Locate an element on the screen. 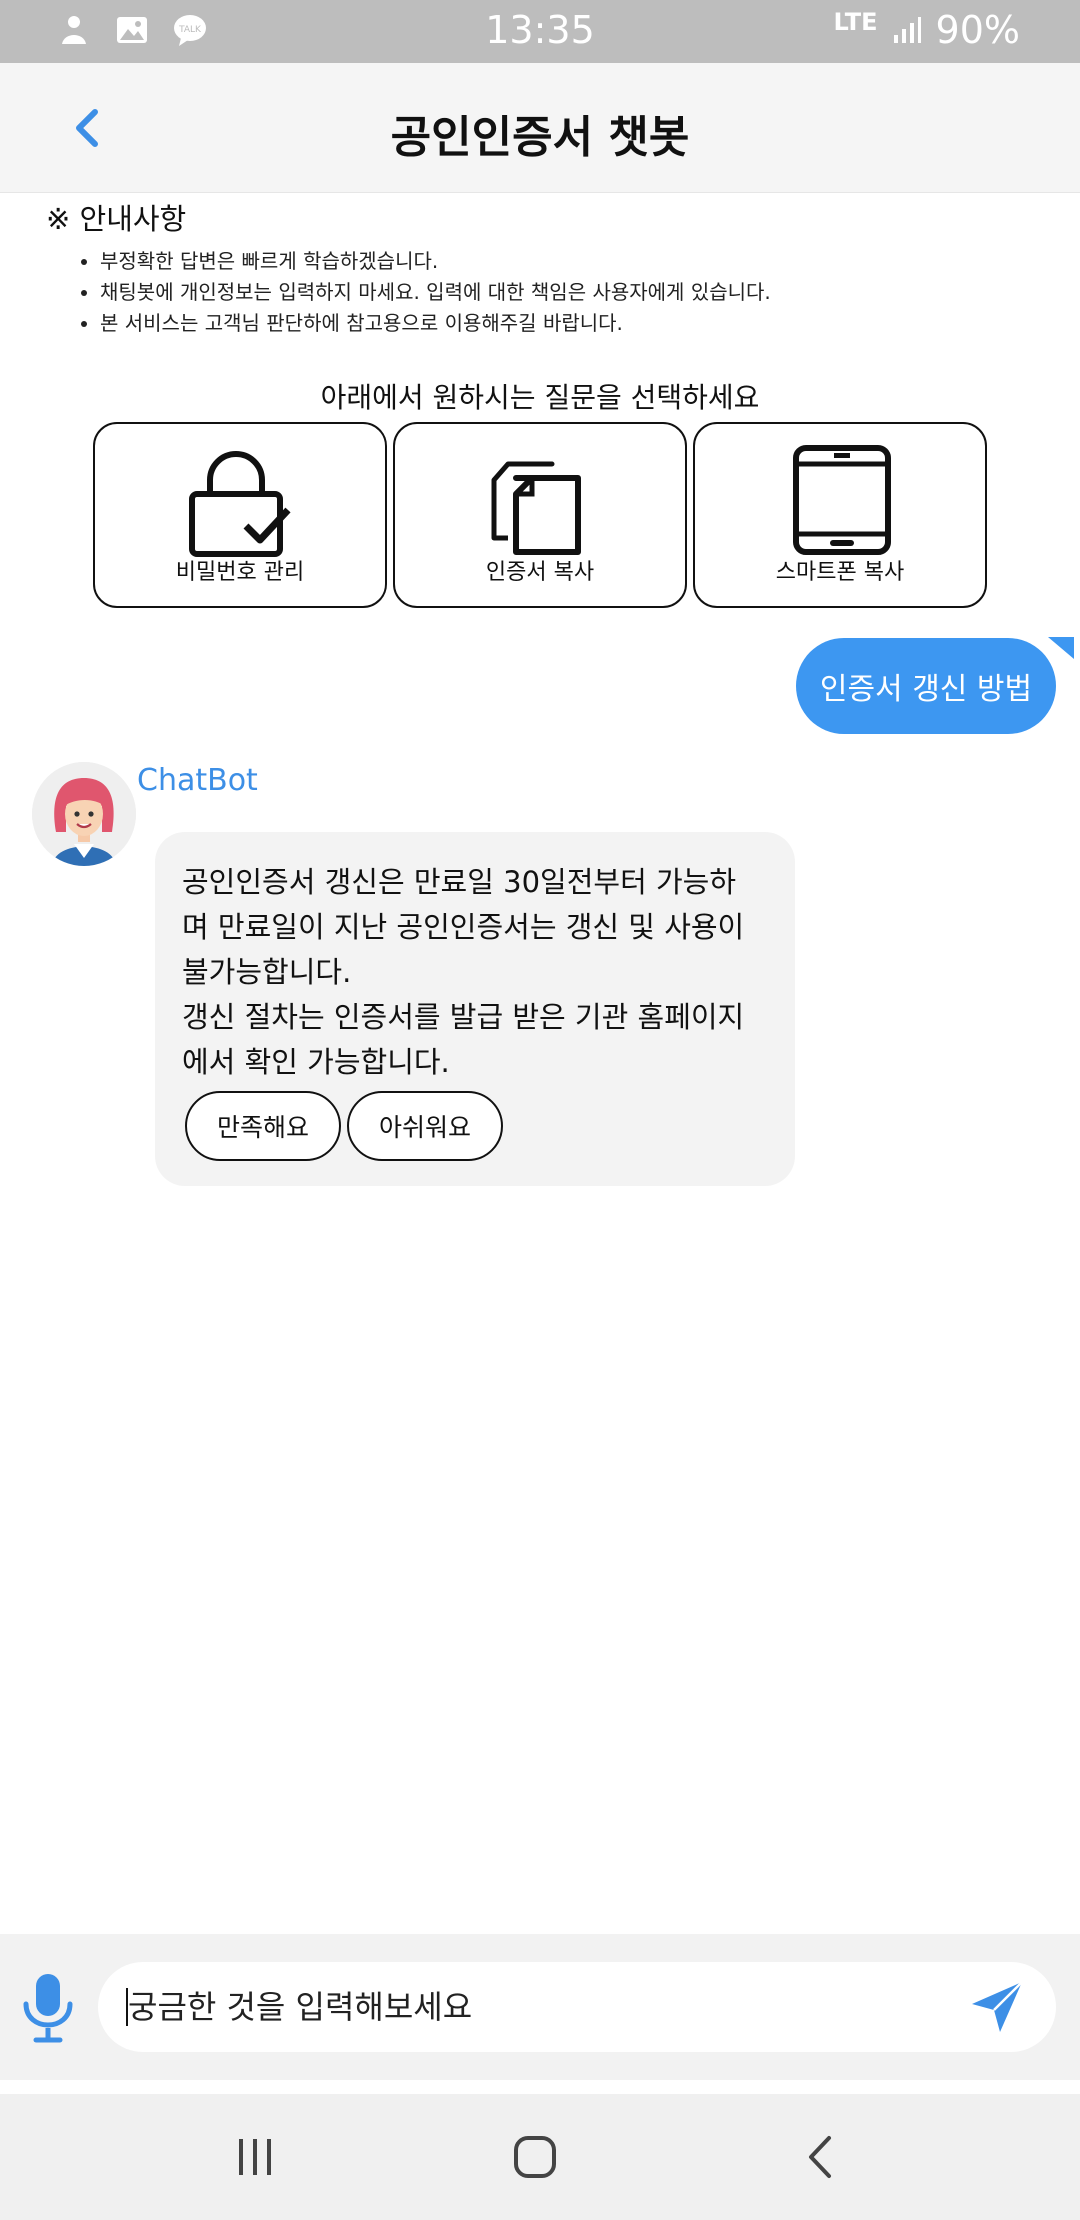 This screenshot has width=1080, height=2220. avatar is located at coordinates (84, 814).